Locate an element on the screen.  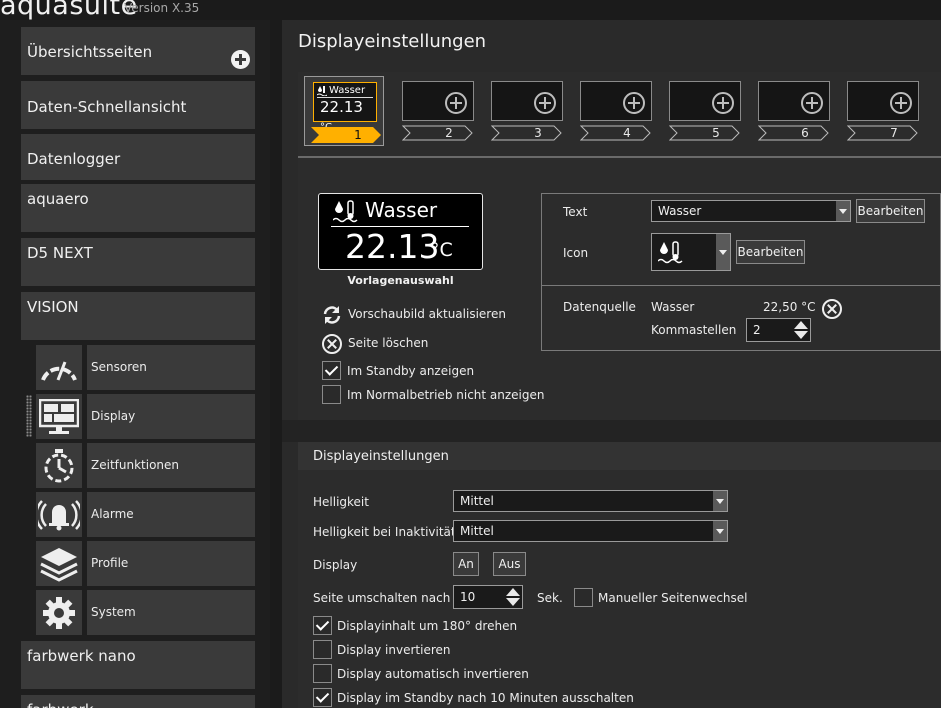
properties-divider is located at coordinates (741, 285).